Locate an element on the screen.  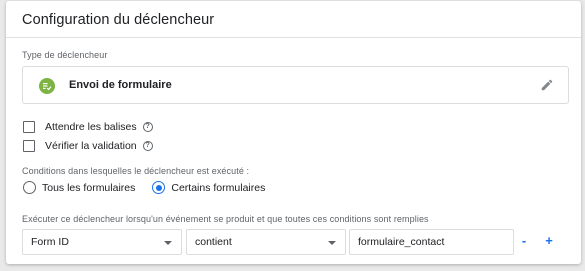
all-forms-label: Tous les formulaires is located at coordinates (89, 187).